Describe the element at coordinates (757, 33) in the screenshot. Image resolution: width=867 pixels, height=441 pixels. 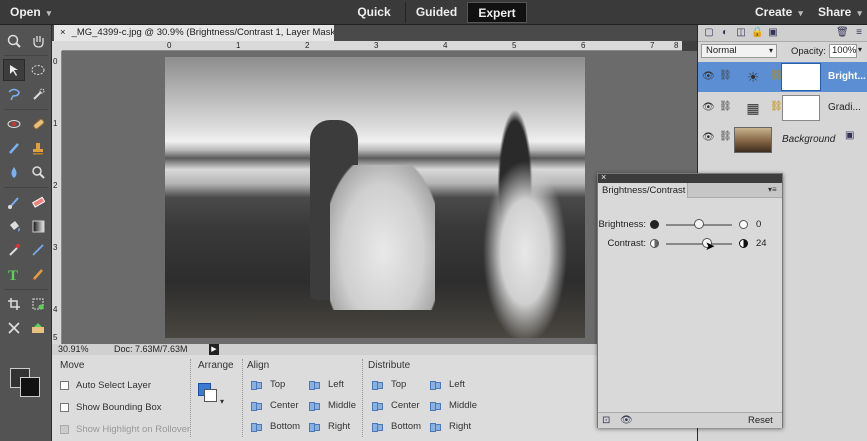
I see `lock-icon: 🔒` at that location.